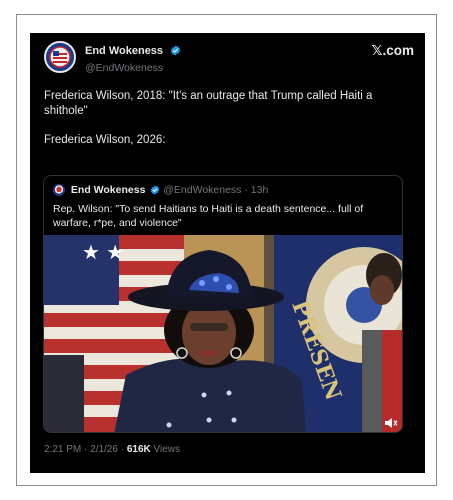 The height and width of the screenshot is (500, 453). What do you see at coordinates (108, 190) in the screenshot?
I see `quoted-author-name: End Wokeness` at bounding box center [108, 190].